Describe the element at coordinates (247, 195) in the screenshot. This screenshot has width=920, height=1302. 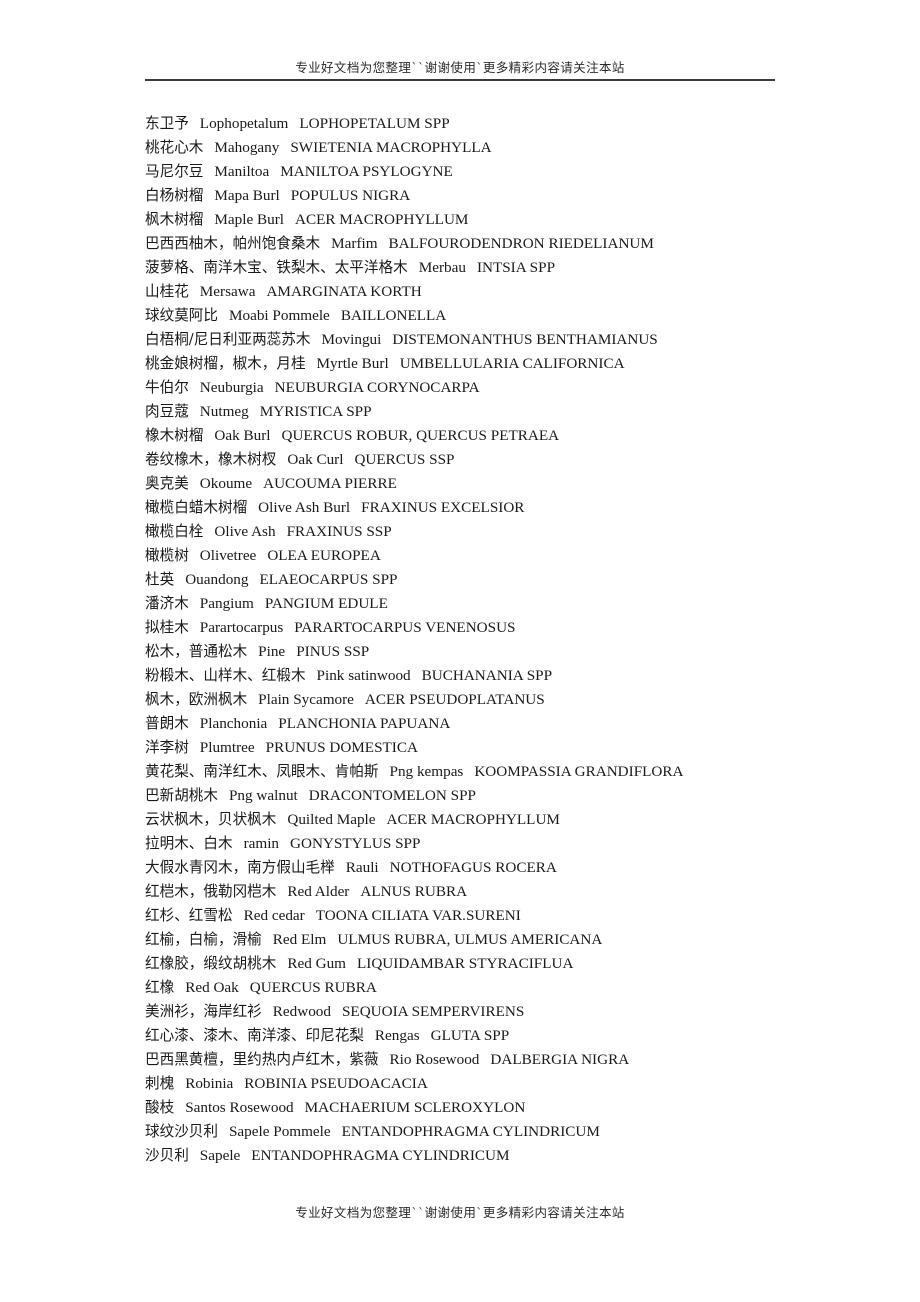
I see `entry-common-name: Mapa Burl` at that location.